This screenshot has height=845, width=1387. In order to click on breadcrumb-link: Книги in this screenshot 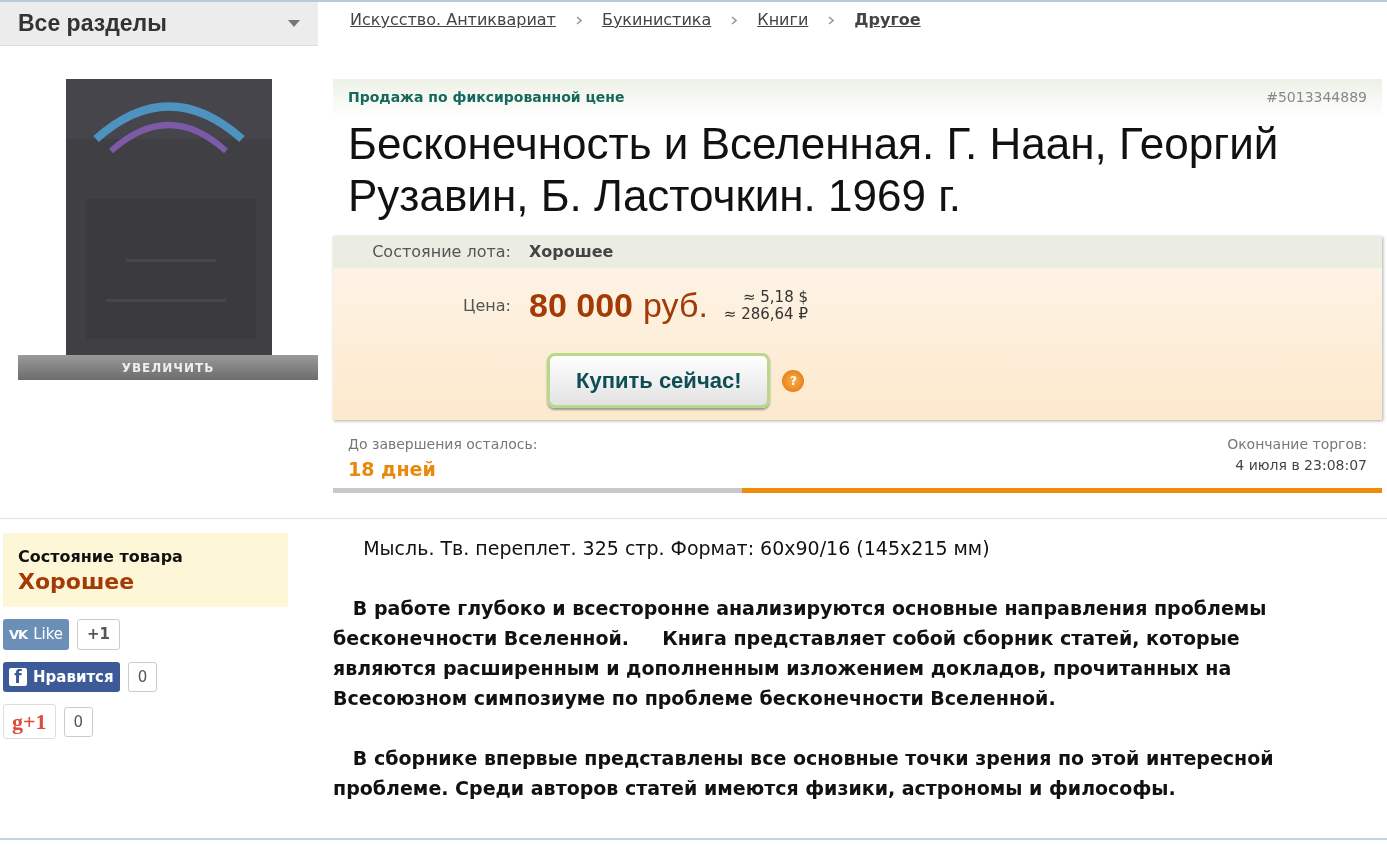, I will do `click(783, 20)`.